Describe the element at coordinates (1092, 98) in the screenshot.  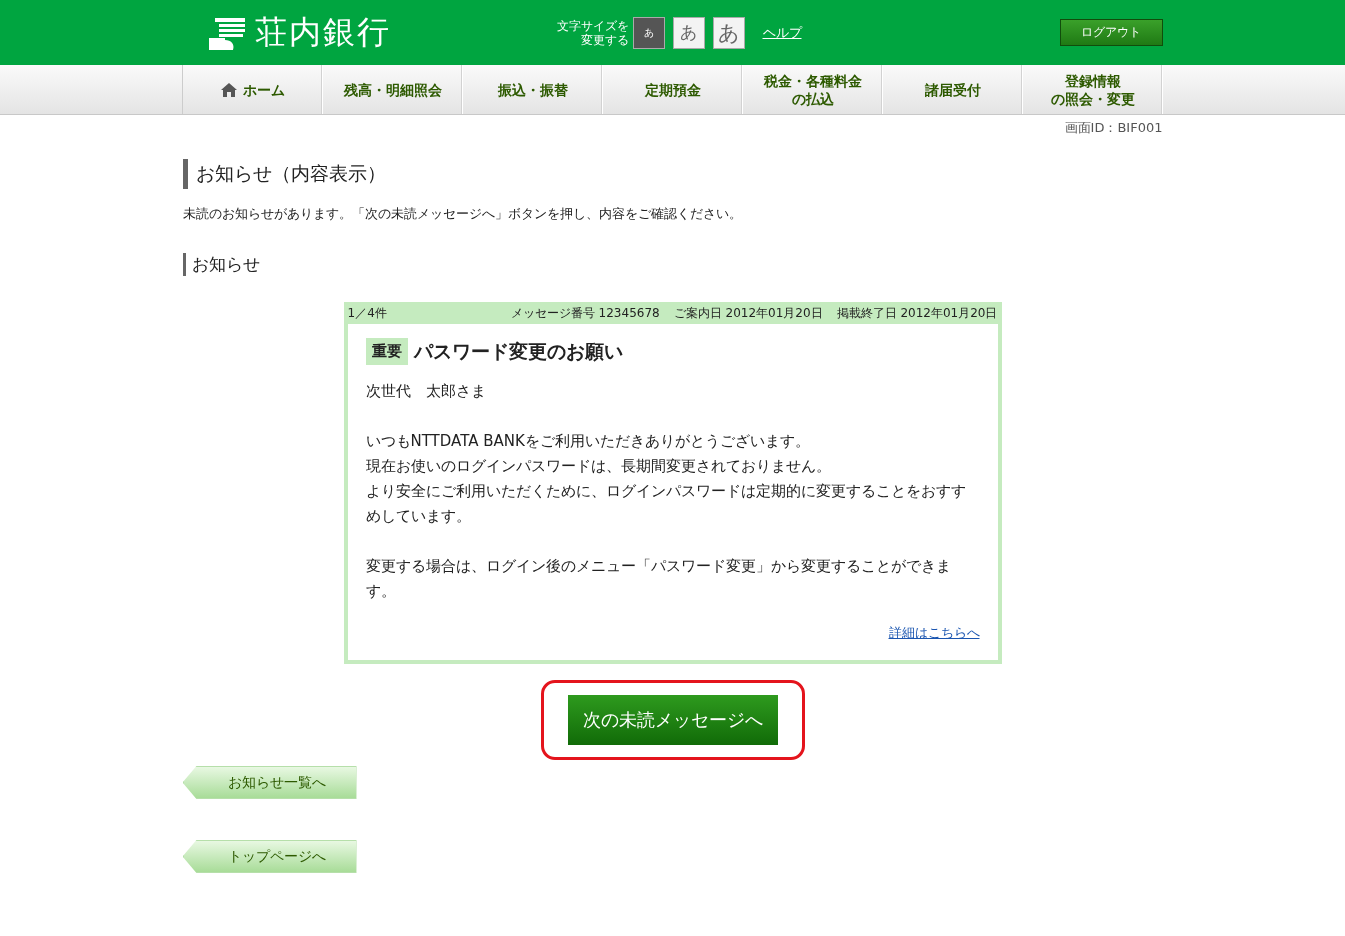
I see `nav-label: の照会・変更` at that location.